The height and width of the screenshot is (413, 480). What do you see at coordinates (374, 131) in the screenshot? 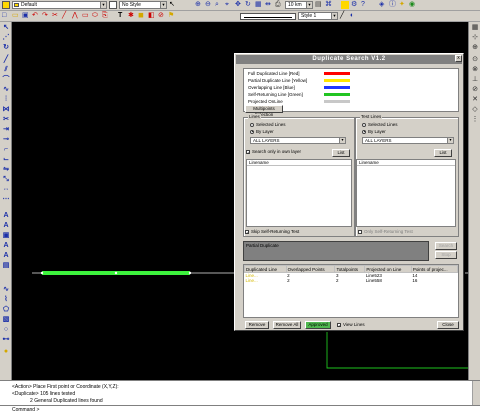
I see `test-radio-by-layer: By Layer` at bounding box center [374, 131].